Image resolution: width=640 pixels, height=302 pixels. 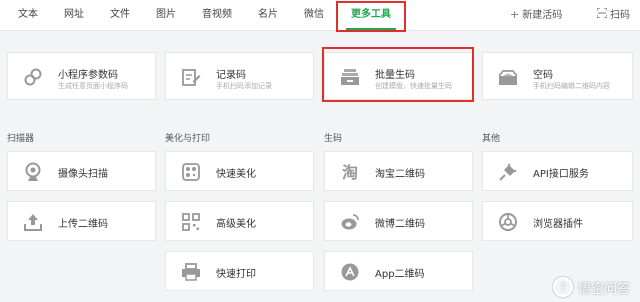 I want to click on section-scanner: 扫描器, so click(x=21, y=139).